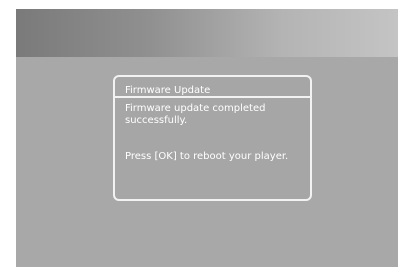 The height and width of the screenshot is (269, 417). Describe the element at coordinates (195, 114) in the screenshot. I see `dialog-message: Firmware update completed successfully.` at that location.